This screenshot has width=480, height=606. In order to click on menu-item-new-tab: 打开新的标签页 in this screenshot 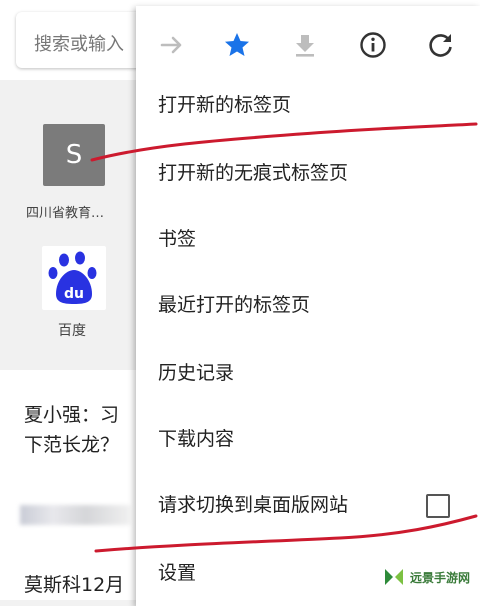, I will do `click(224, 105)`.